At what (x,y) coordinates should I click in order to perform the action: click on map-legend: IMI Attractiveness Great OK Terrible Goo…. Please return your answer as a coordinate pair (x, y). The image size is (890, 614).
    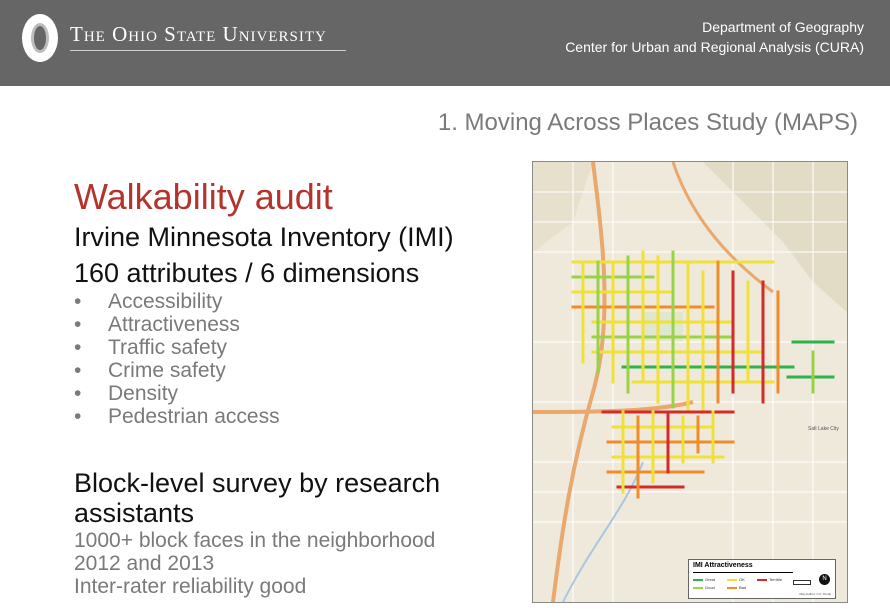
    Looking at the image, I should click on (762, 579).